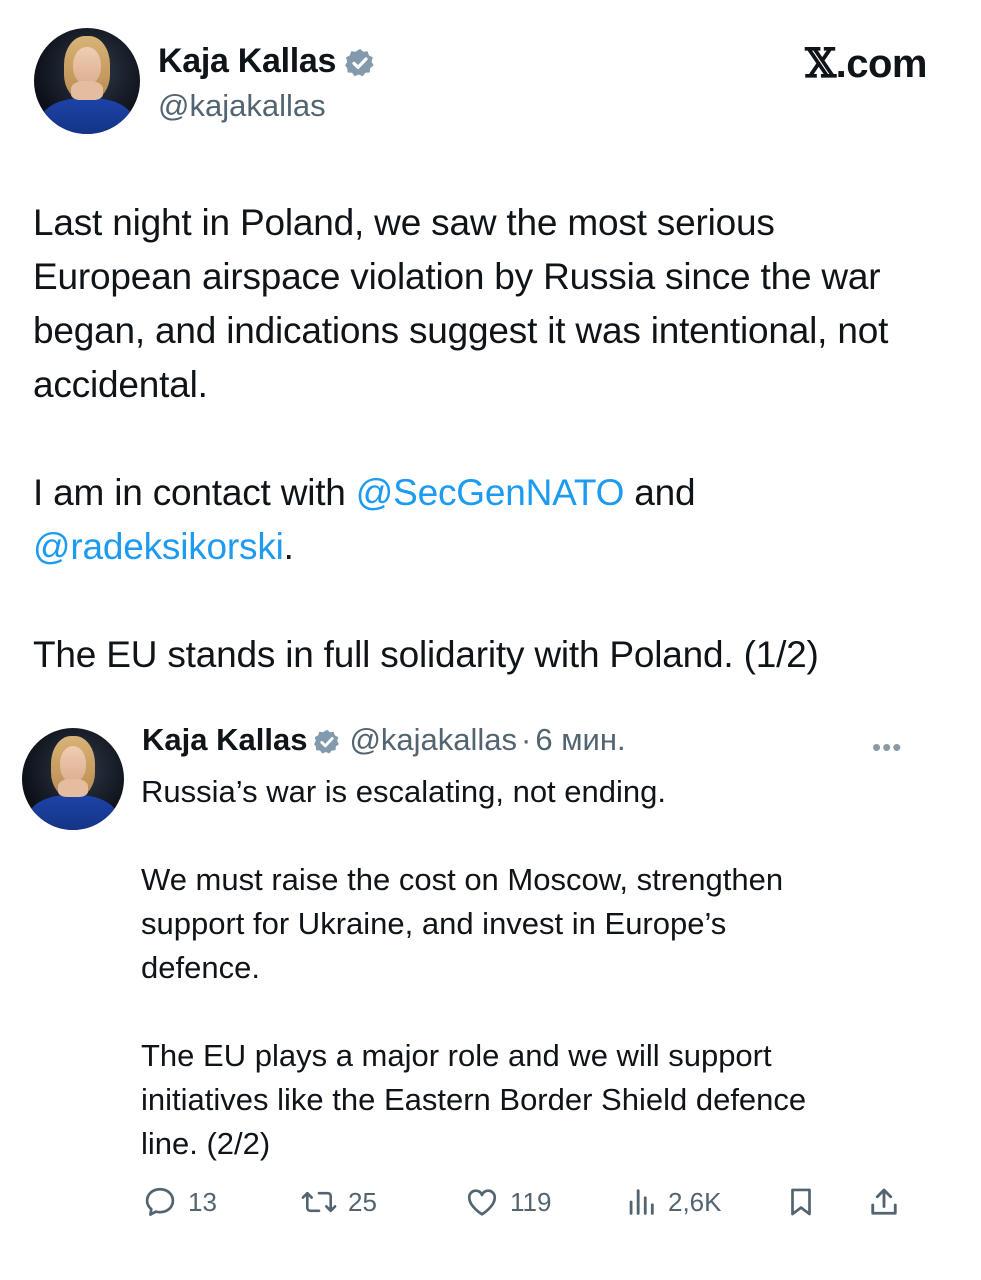  Describe the element at coordinates (224, 739) in the screenshot. I see `reply-author-name: Kaja Kallas` at that location.